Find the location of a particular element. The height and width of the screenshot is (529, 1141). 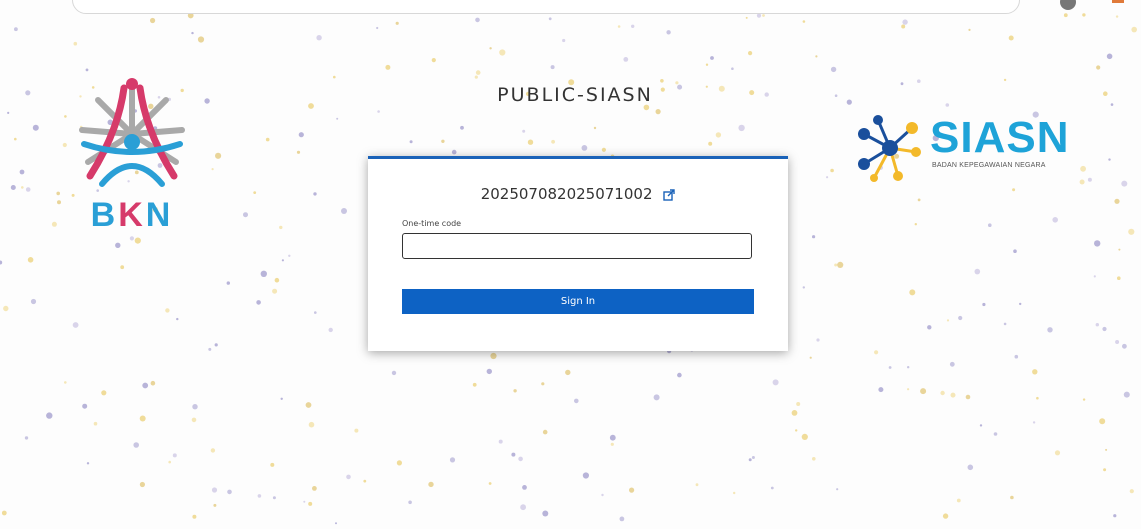

restart-login-icon is located at coordinates (669, 194).